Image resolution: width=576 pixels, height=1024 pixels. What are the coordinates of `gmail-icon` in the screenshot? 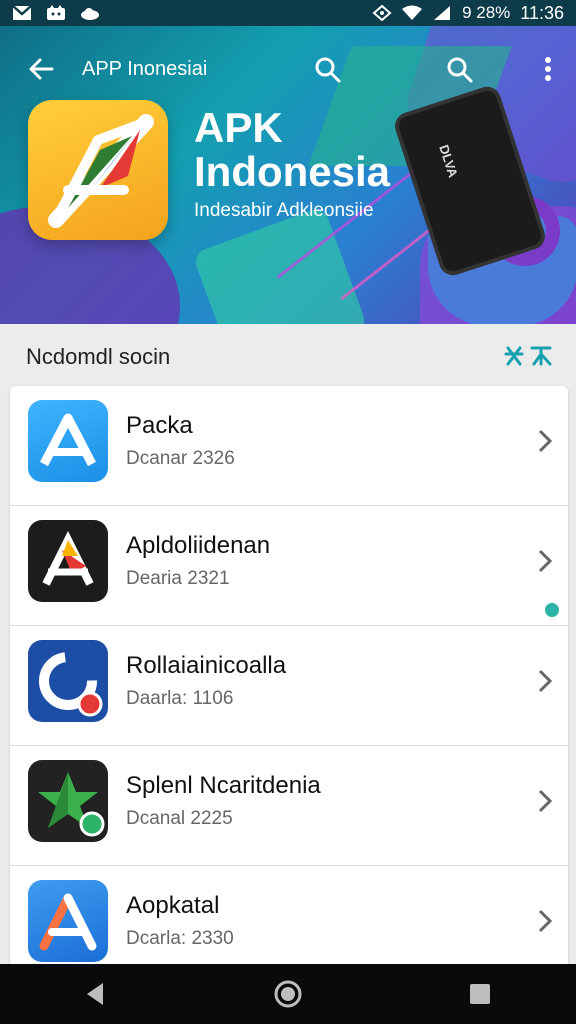 It's located at (22, 12).